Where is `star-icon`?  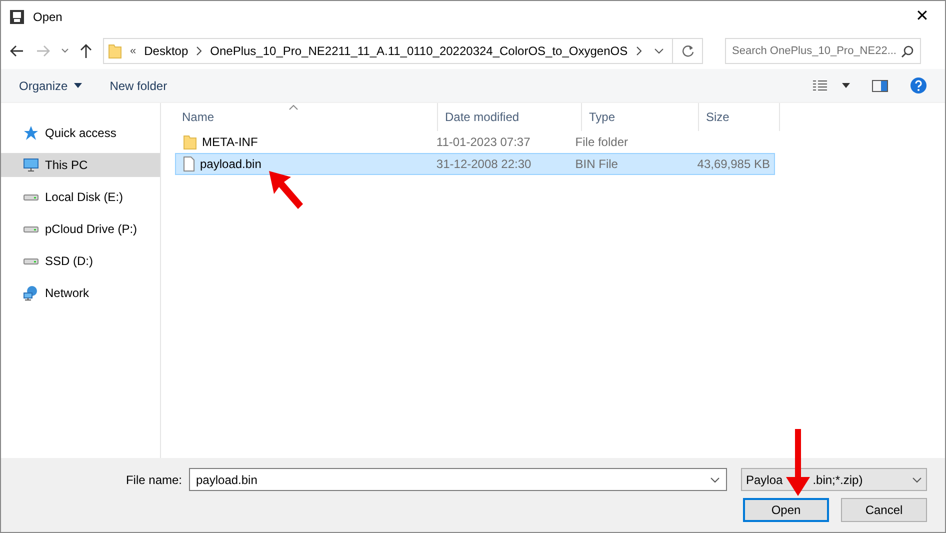
star-icon is located at coordinates (31, 133).